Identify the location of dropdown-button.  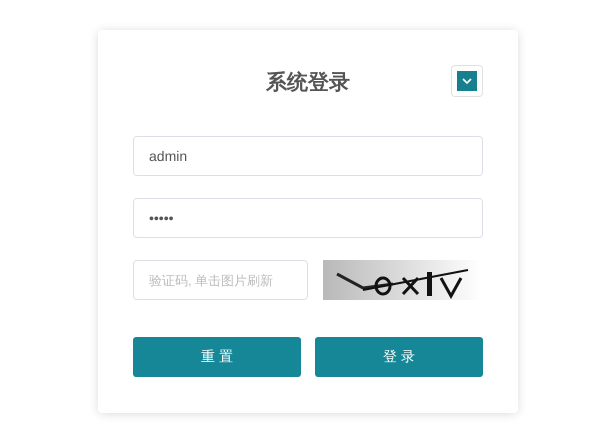
(467, 81).